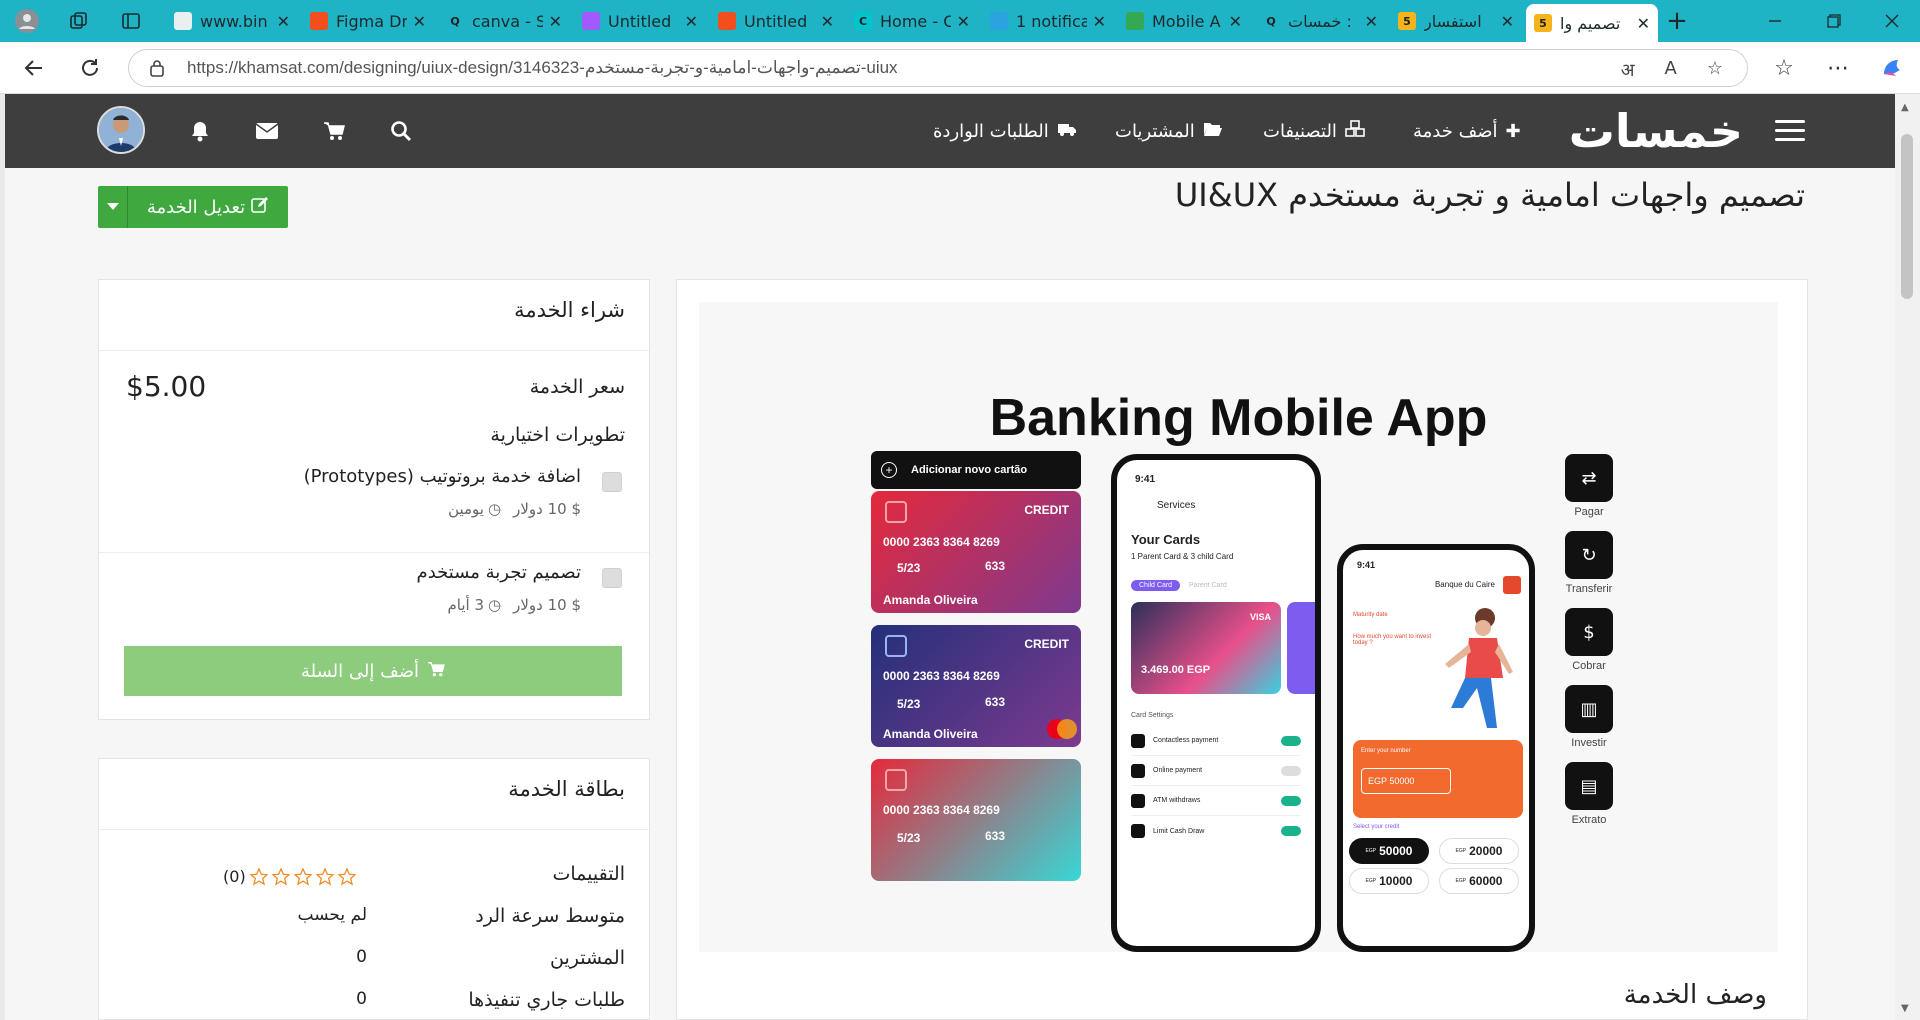  I want to click on tab-title: canva - S, so click(507, 21).